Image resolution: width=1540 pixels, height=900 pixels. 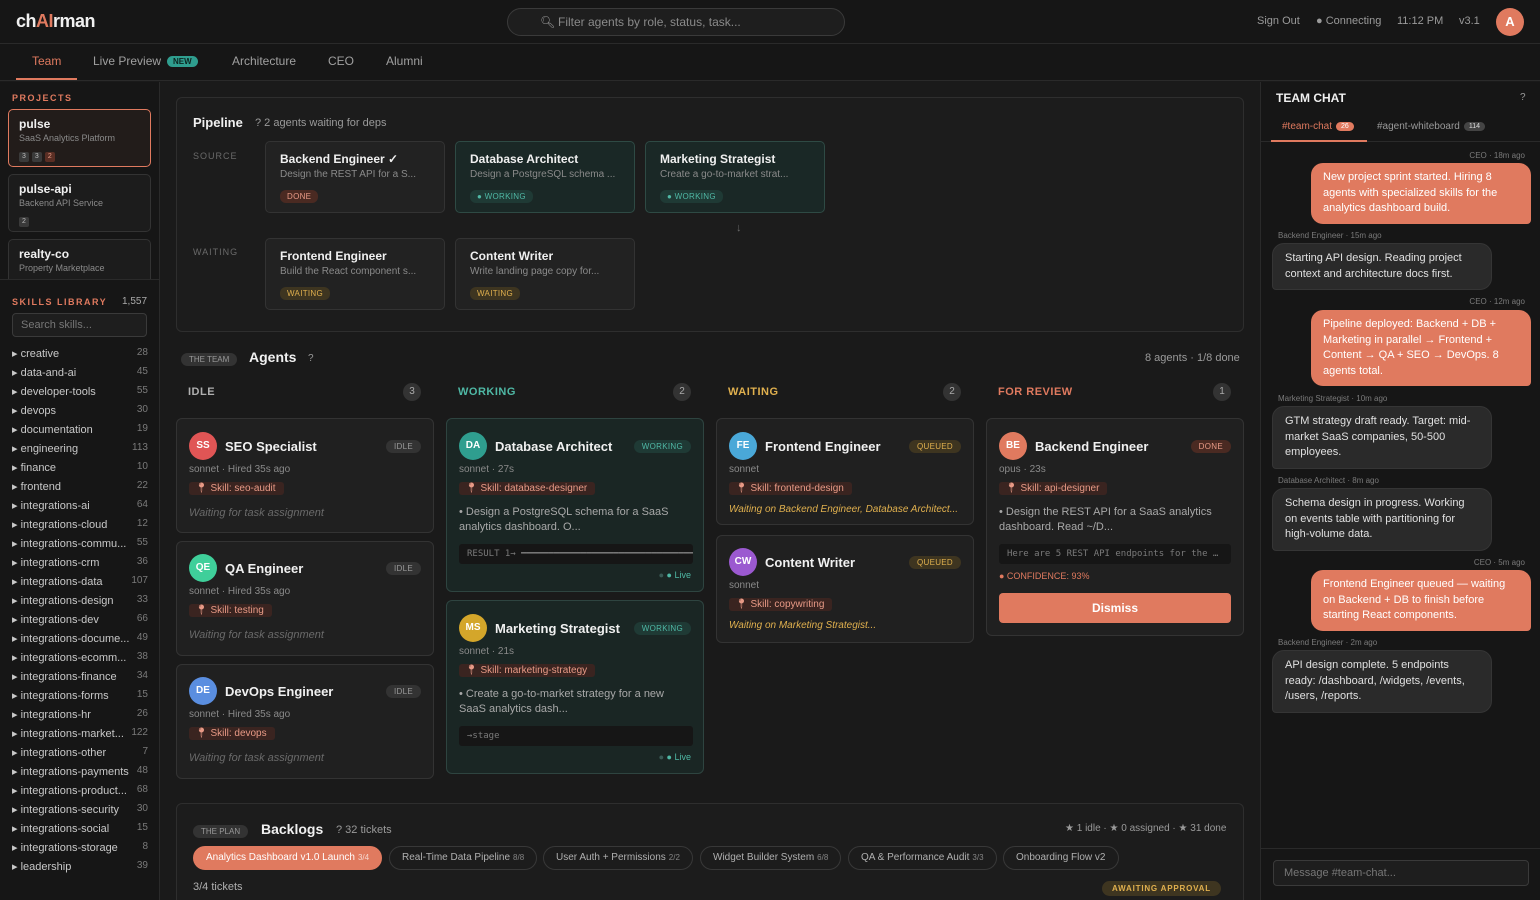 I want to click on skill-category-item: ▸ engineering 113, so click(x=80, y=451).